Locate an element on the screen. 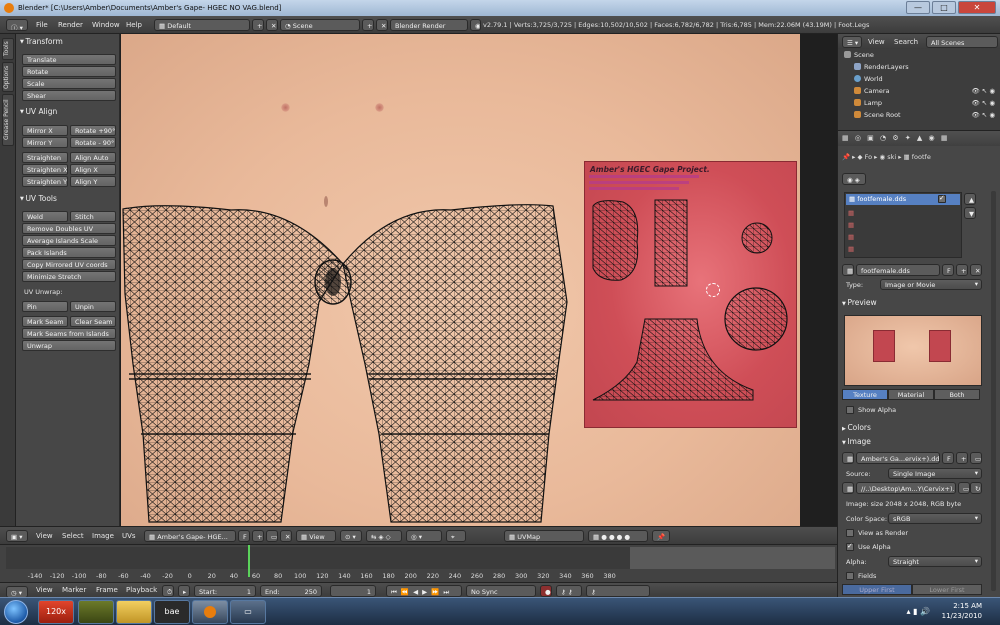 The height and width of the screenshot is (625, 1000). minimize-button: — is located at coordinates (918, 7).